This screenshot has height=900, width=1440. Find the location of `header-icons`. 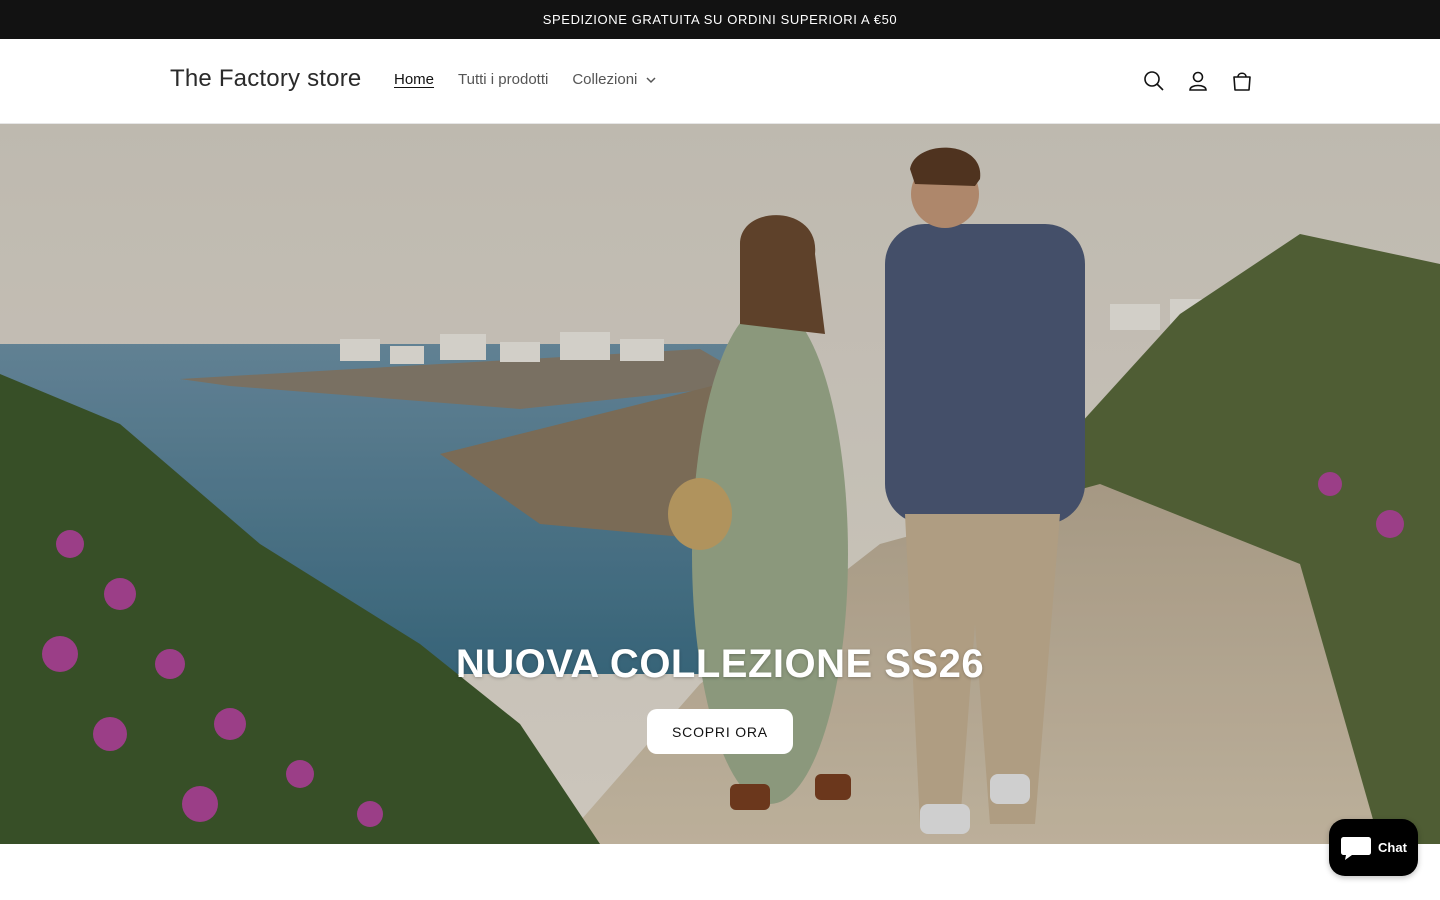

header-icons is located at coordinates (1198, 81).